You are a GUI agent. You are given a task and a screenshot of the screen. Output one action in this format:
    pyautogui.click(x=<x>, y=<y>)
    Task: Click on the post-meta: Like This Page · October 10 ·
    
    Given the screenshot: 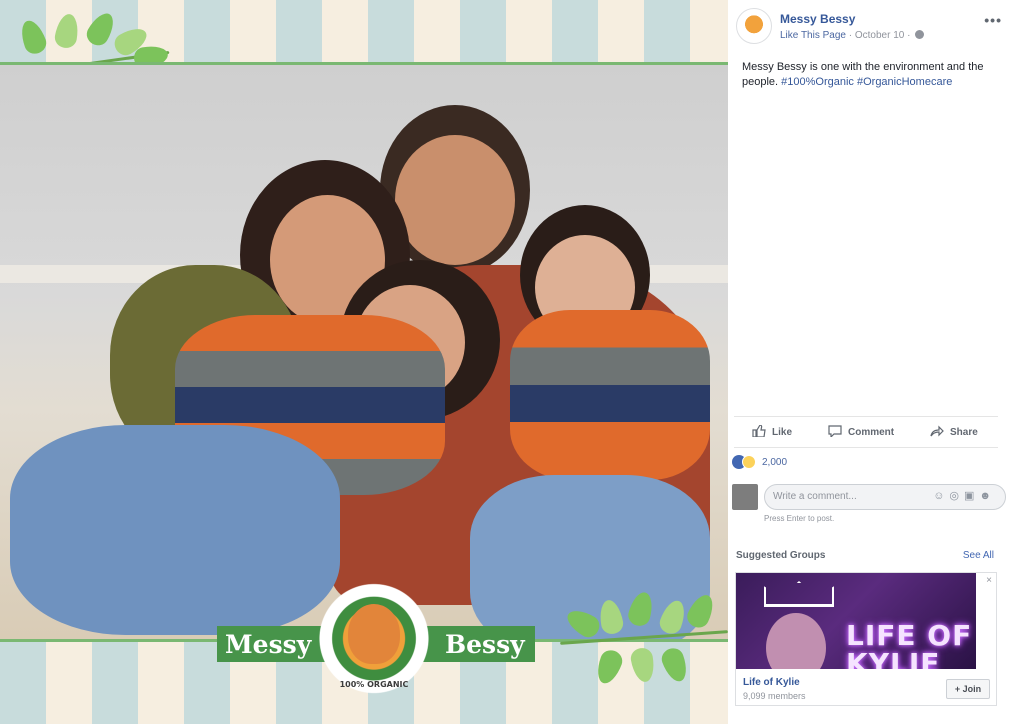 What is the action you would take?
    pyautogui.click(x=852, y=35)
    